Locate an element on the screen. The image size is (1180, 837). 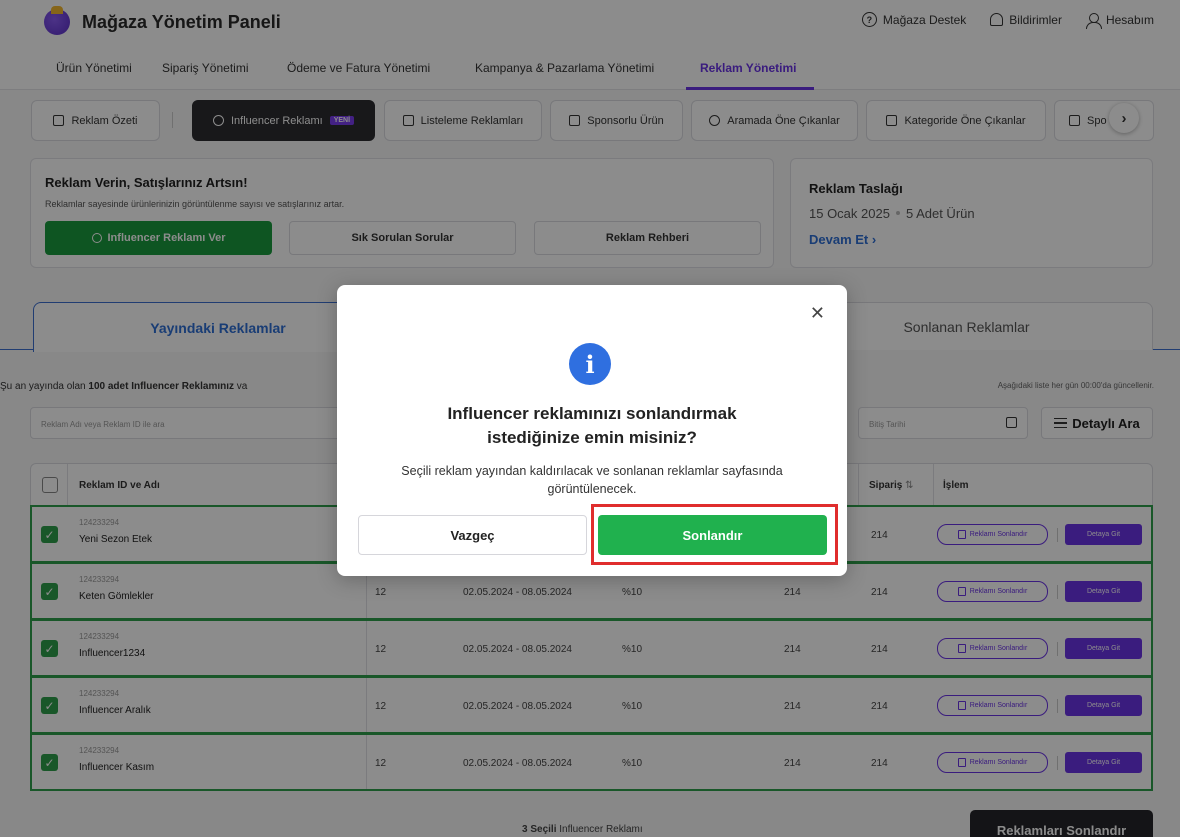
close-icon: ✕ is located at coordinates (817, 313).